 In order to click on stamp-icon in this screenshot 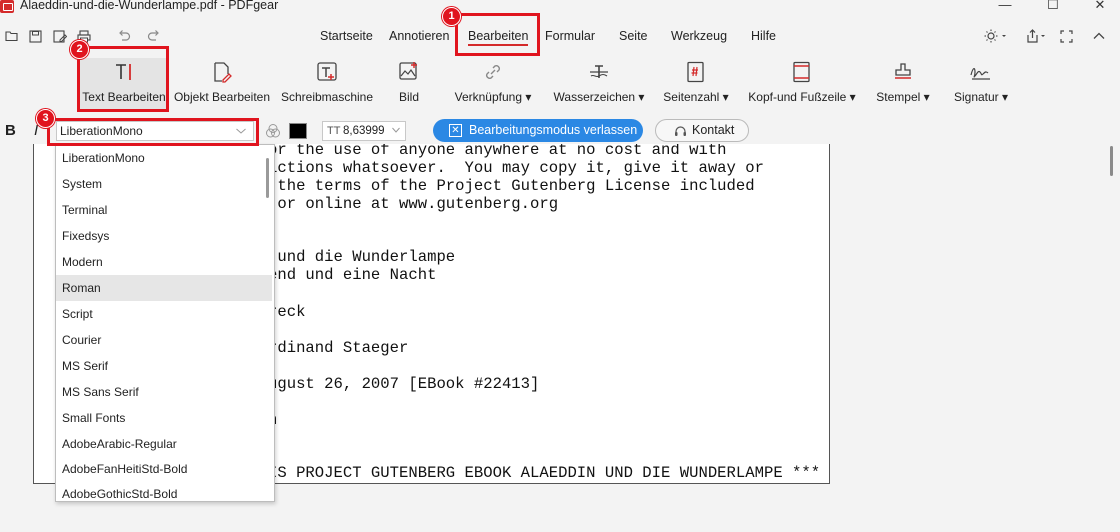, I will do `click(903, 72)`.